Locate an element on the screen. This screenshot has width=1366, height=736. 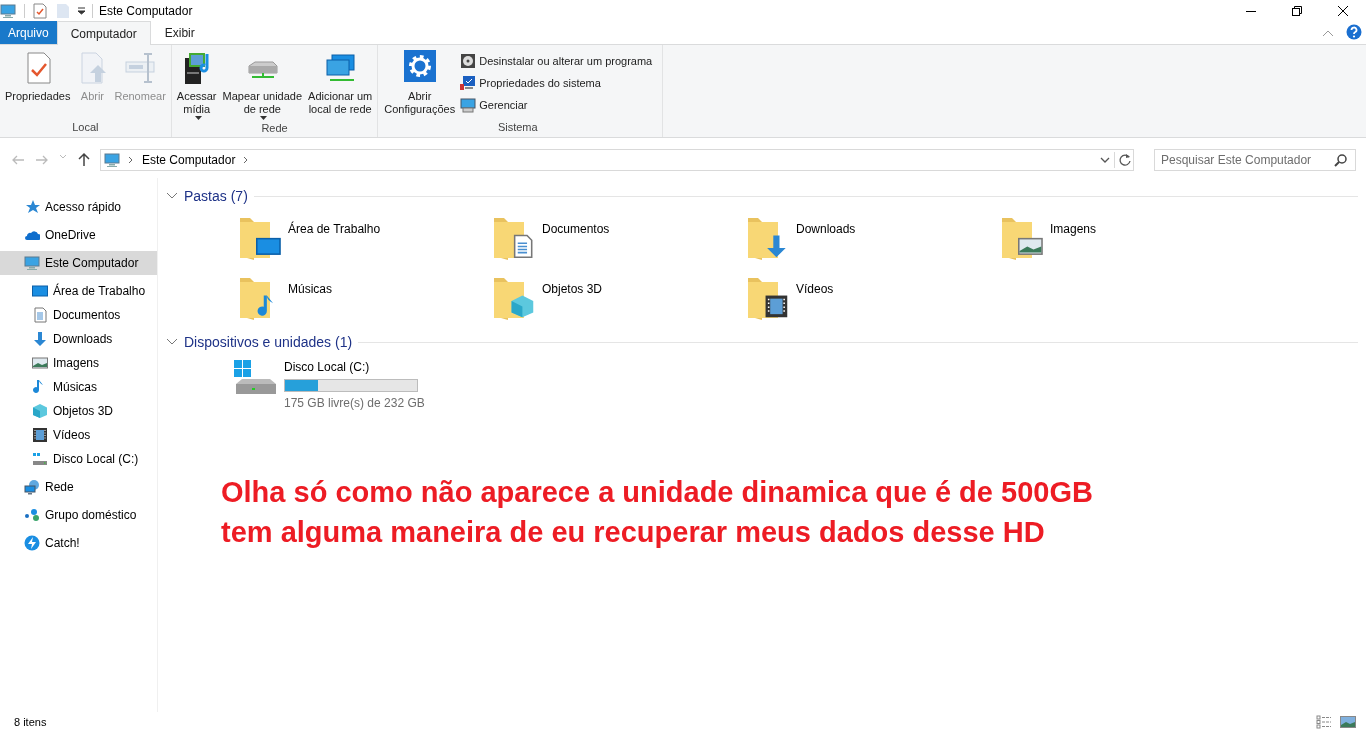
sidebar-item: Vídeos is located at coordinates (78, 435).